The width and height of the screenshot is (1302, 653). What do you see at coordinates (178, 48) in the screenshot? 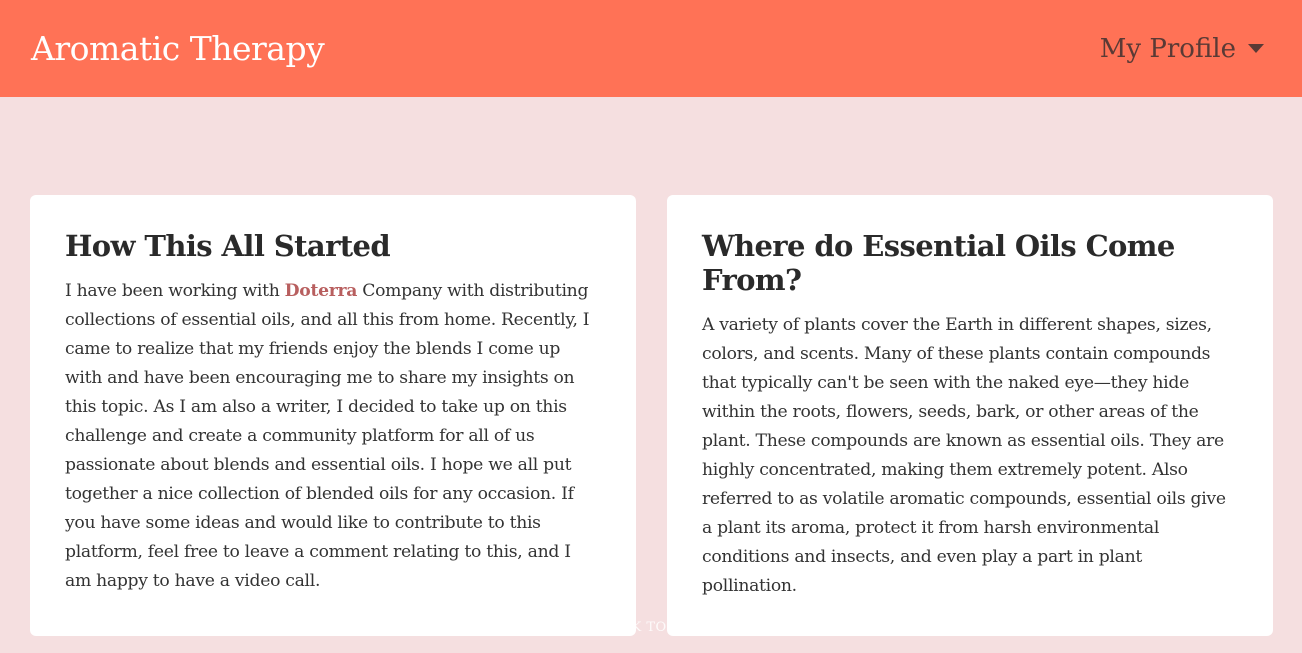
I see `brand-logo-link: Aromatic Therapy` at bounding box center [178, 48].